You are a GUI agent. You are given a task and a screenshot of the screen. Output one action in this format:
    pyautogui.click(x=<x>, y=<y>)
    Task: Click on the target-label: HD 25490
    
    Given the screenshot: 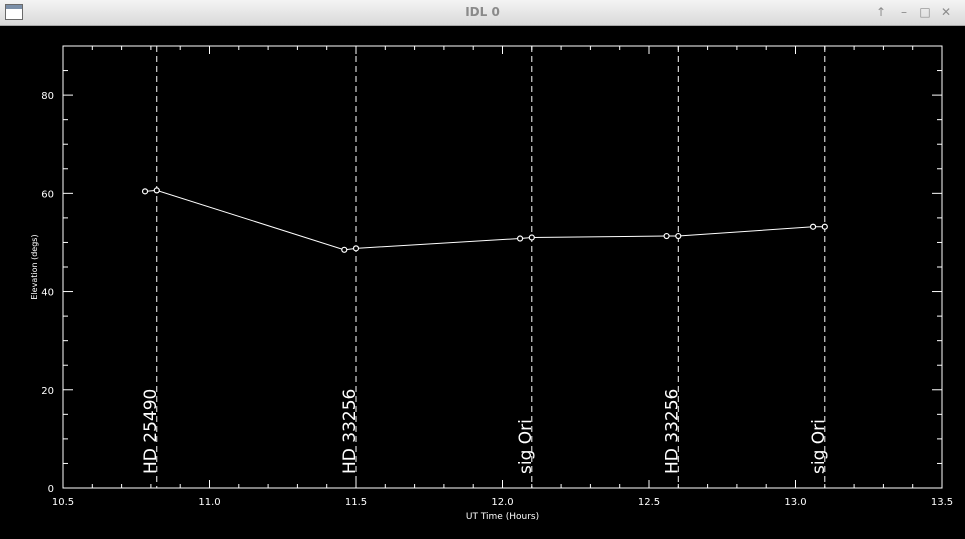 What is the action you would take?
    pyautogui.click(x=151, y=431)
    